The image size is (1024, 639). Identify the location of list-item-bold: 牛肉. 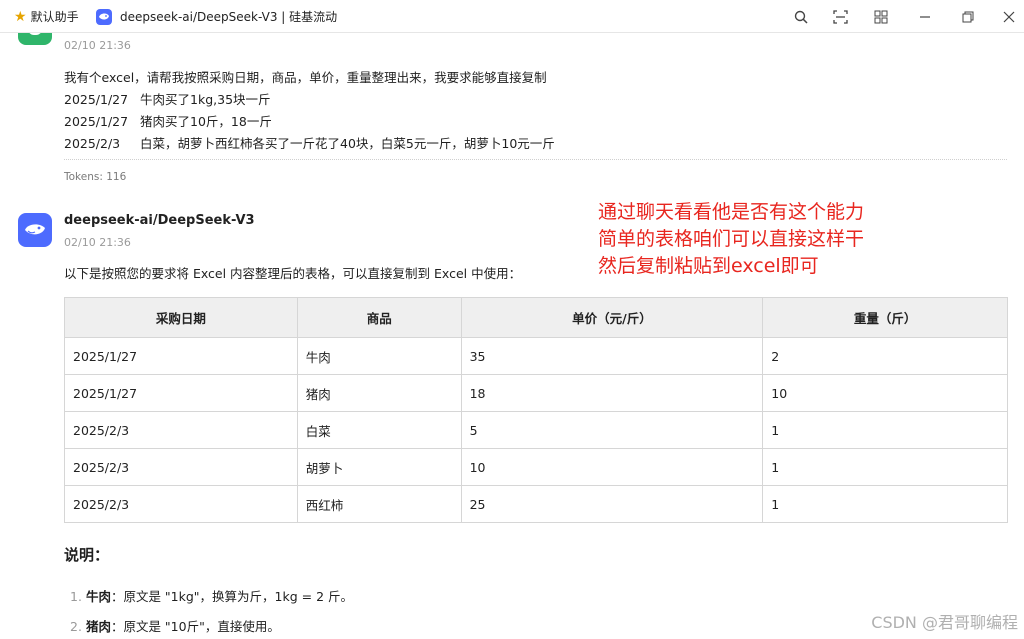
(98, 596).